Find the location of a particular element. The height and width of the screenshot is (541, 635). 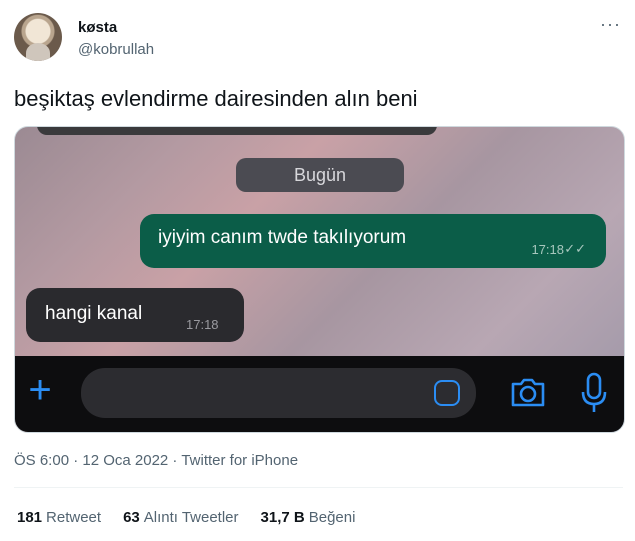

outgoing-message-text: iyiyim canım twde takılıyorum is located at coordinates (282, 237).